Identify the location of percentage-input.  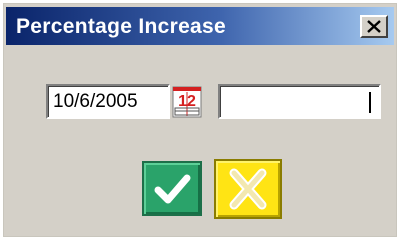
(299, 101).